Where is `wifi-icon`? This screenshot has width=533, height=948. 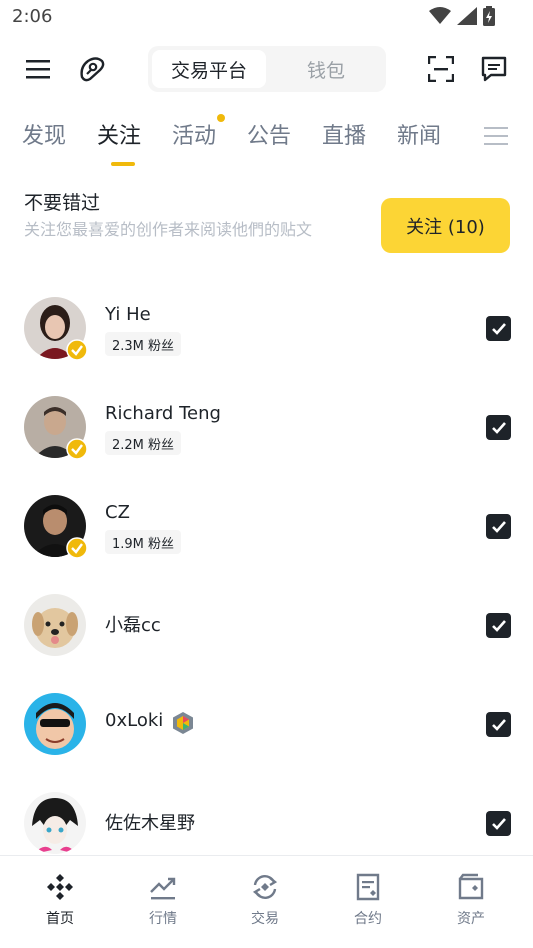
wifi-icon is located at coordinates (440, 15).